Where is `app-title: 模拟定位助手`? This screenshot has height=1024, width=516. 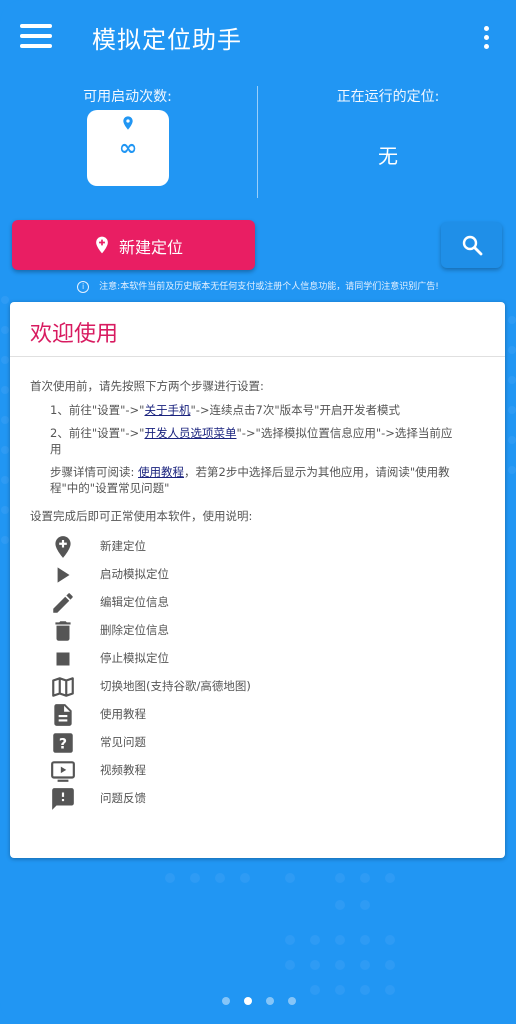
app-title: 模拟定位助手 is located at coordinates (167, 40).